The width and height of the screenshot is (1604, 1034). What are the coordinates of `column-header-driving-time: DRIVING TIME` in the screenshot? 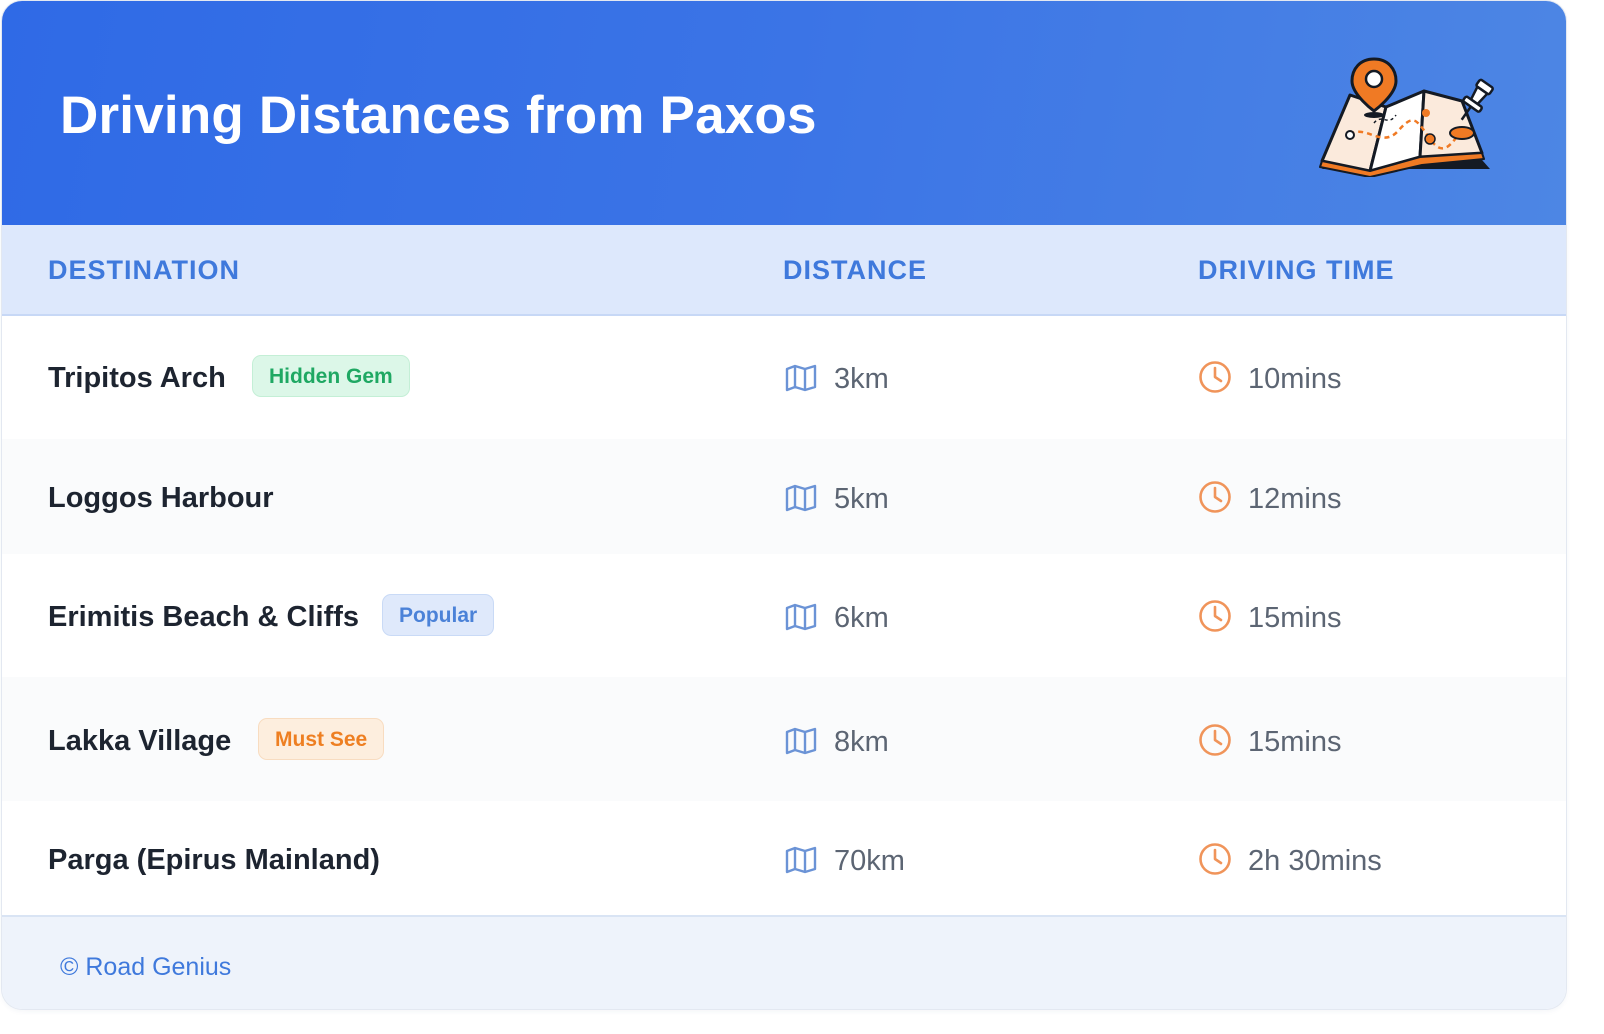 It's located at (1296, 270).